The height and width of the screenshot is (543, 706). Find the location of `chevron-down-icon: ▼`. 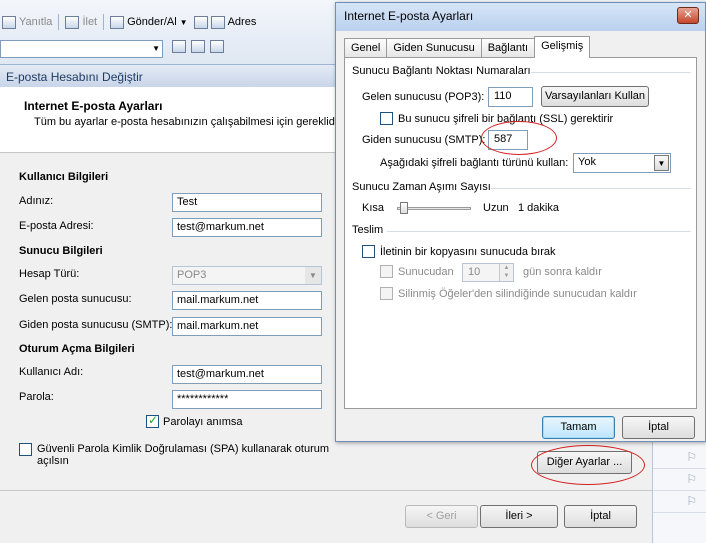

chevron-down-icon: ▼ is located at coordinates (661, 163).